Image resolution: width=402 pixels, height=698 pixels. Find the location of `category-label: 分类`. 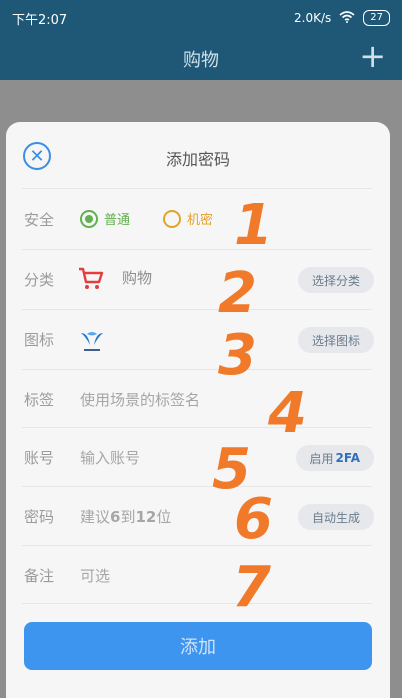

category-label: 分类 is located at coordinates (39, 280).